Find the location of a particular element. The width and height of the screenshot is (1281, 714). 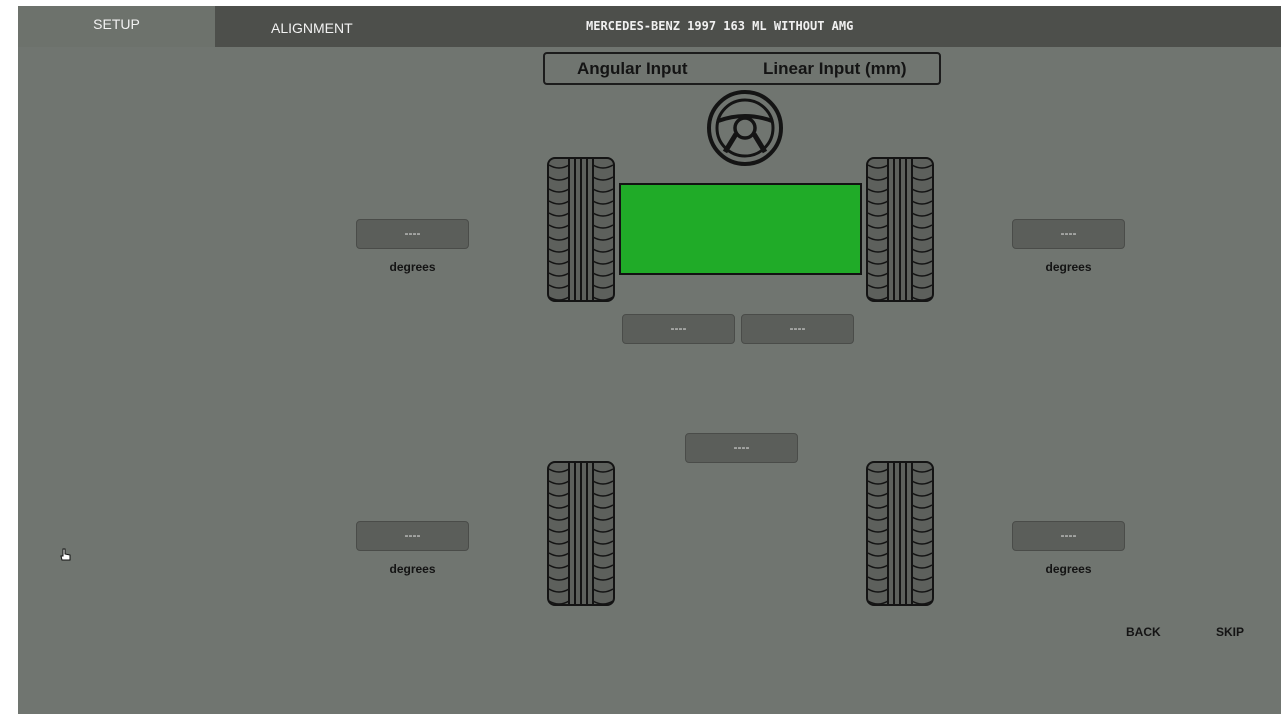

tab-alignment: ALIGNMENT is located at coordinates (315, 26).